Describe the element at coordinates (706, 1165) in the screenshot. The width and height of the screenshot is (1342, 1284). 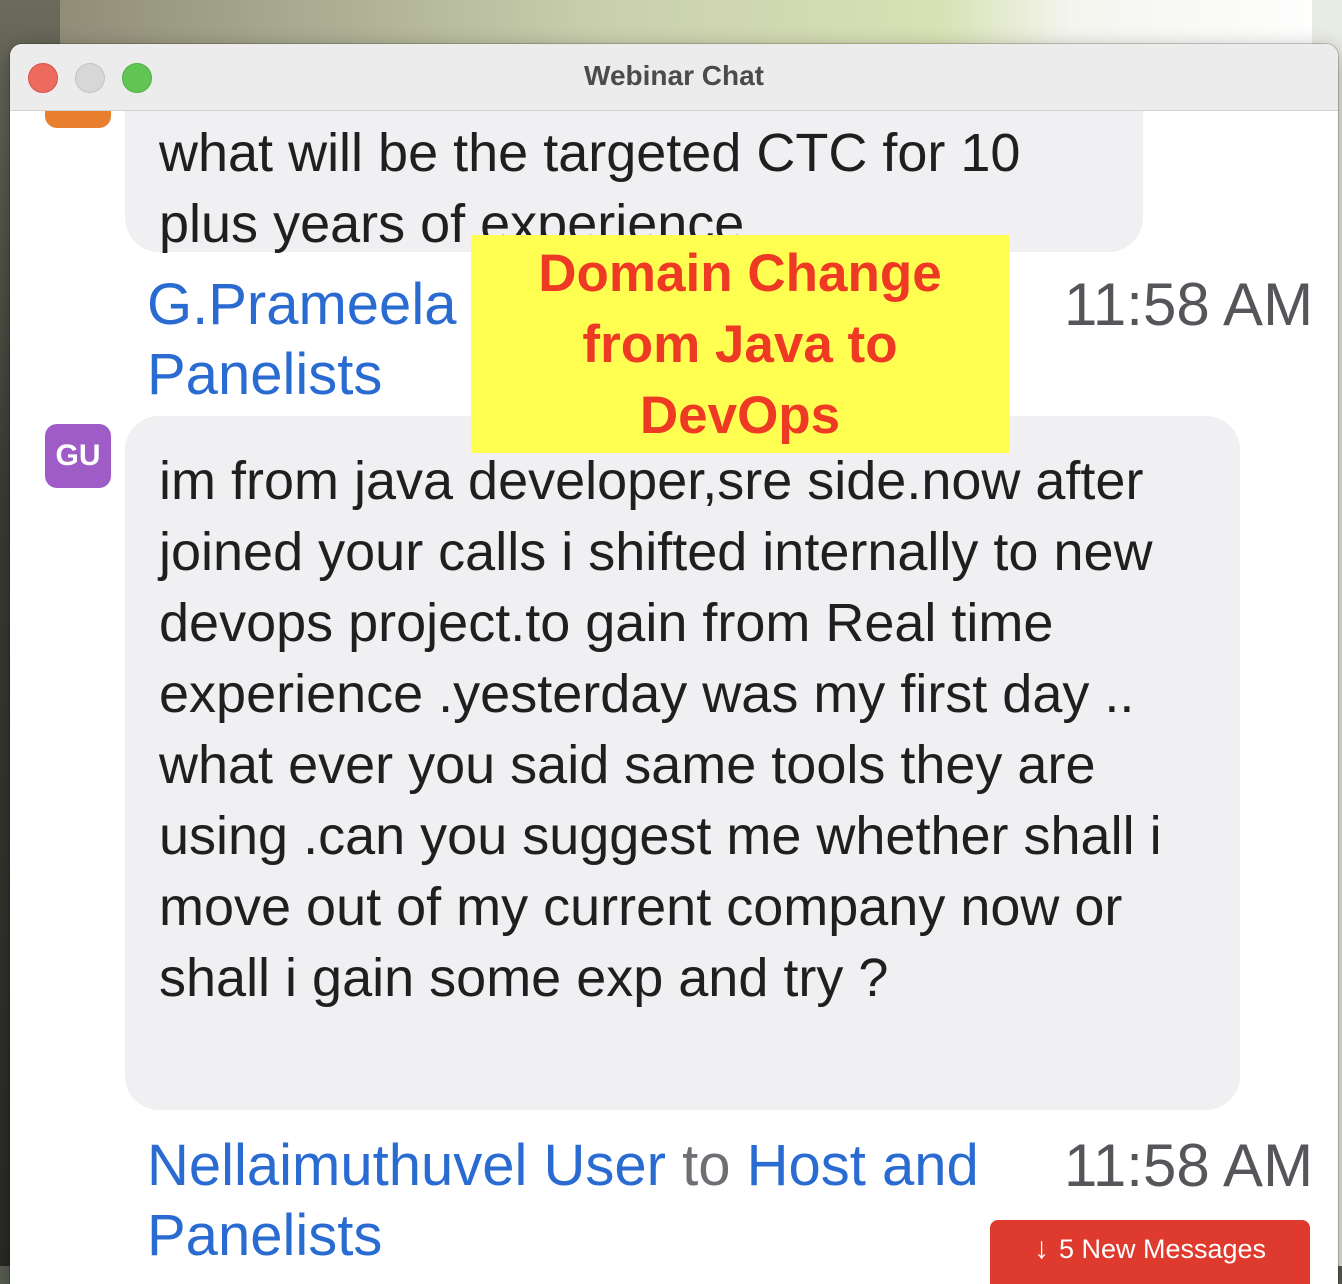
I see `message-connector: to` at that location.